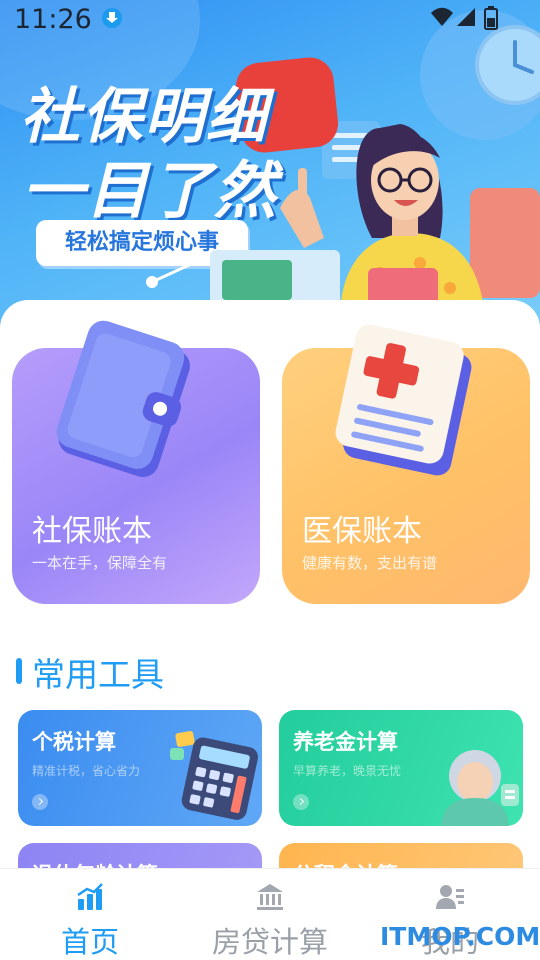 The image size is (540, 960). I want to click on wifi-icon, so click(442, 16).